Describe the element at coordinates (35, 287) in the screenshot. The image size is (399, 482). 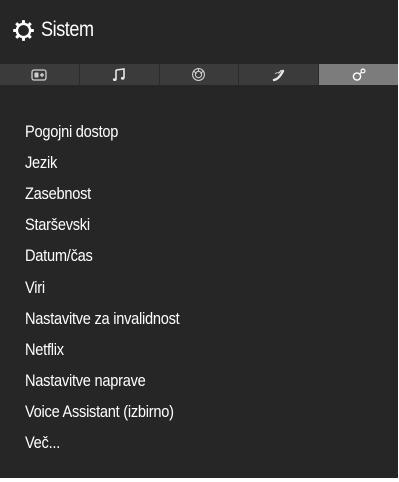
I see `menu-item-label: Viri` at that location.